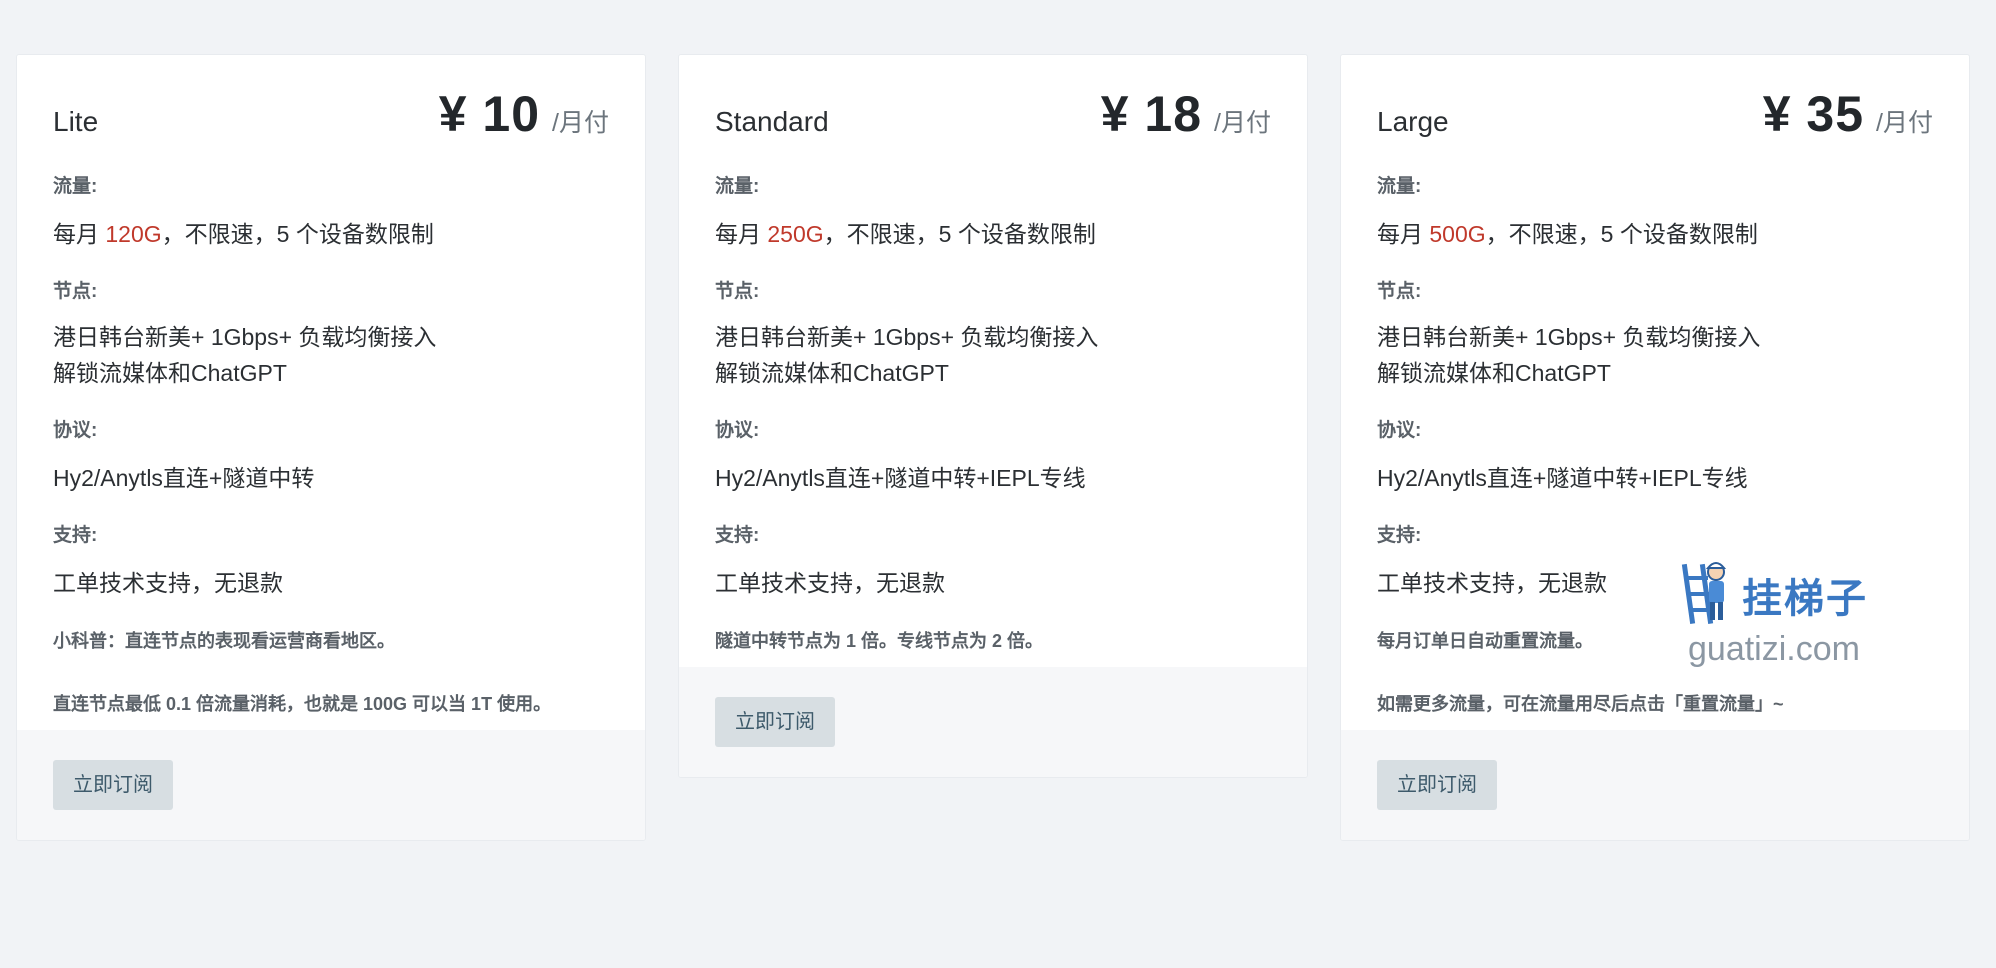 This screenshot has height=968, width=1996. I want to click on traffic-amount: 250G, so click(795, 234).